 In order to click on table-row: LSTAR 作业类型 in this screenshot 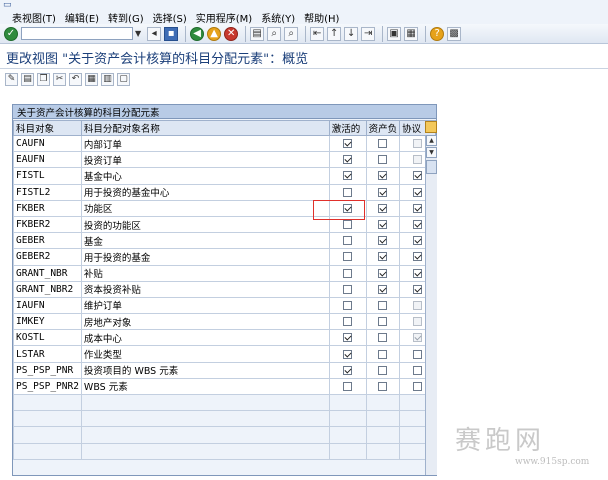, I will do `click(224, 354)`.